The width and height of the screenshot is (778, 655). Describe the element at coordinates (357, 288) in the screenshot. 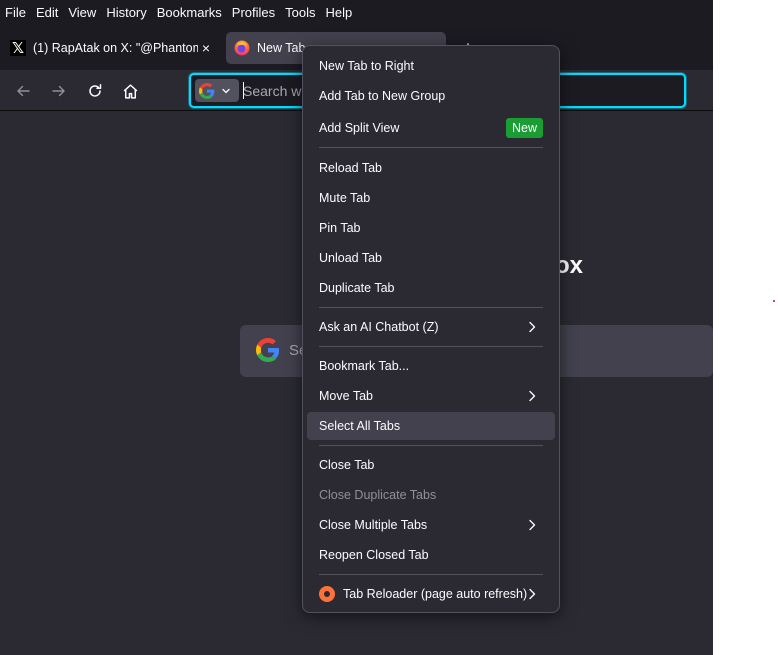

I see `menu-item-label: Duplicate Tab` at that location.